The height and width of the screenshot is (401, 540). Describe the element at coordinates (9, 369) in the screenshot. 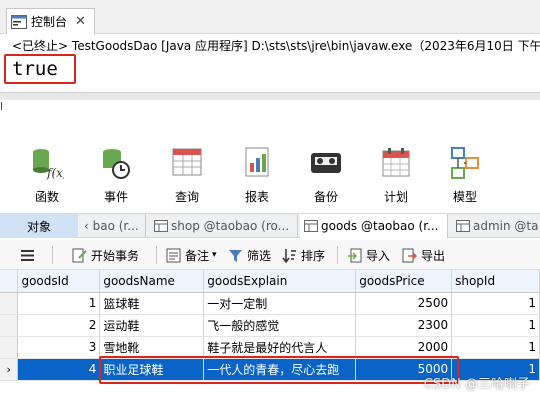

I see `current-row-marker: ›` at that location.